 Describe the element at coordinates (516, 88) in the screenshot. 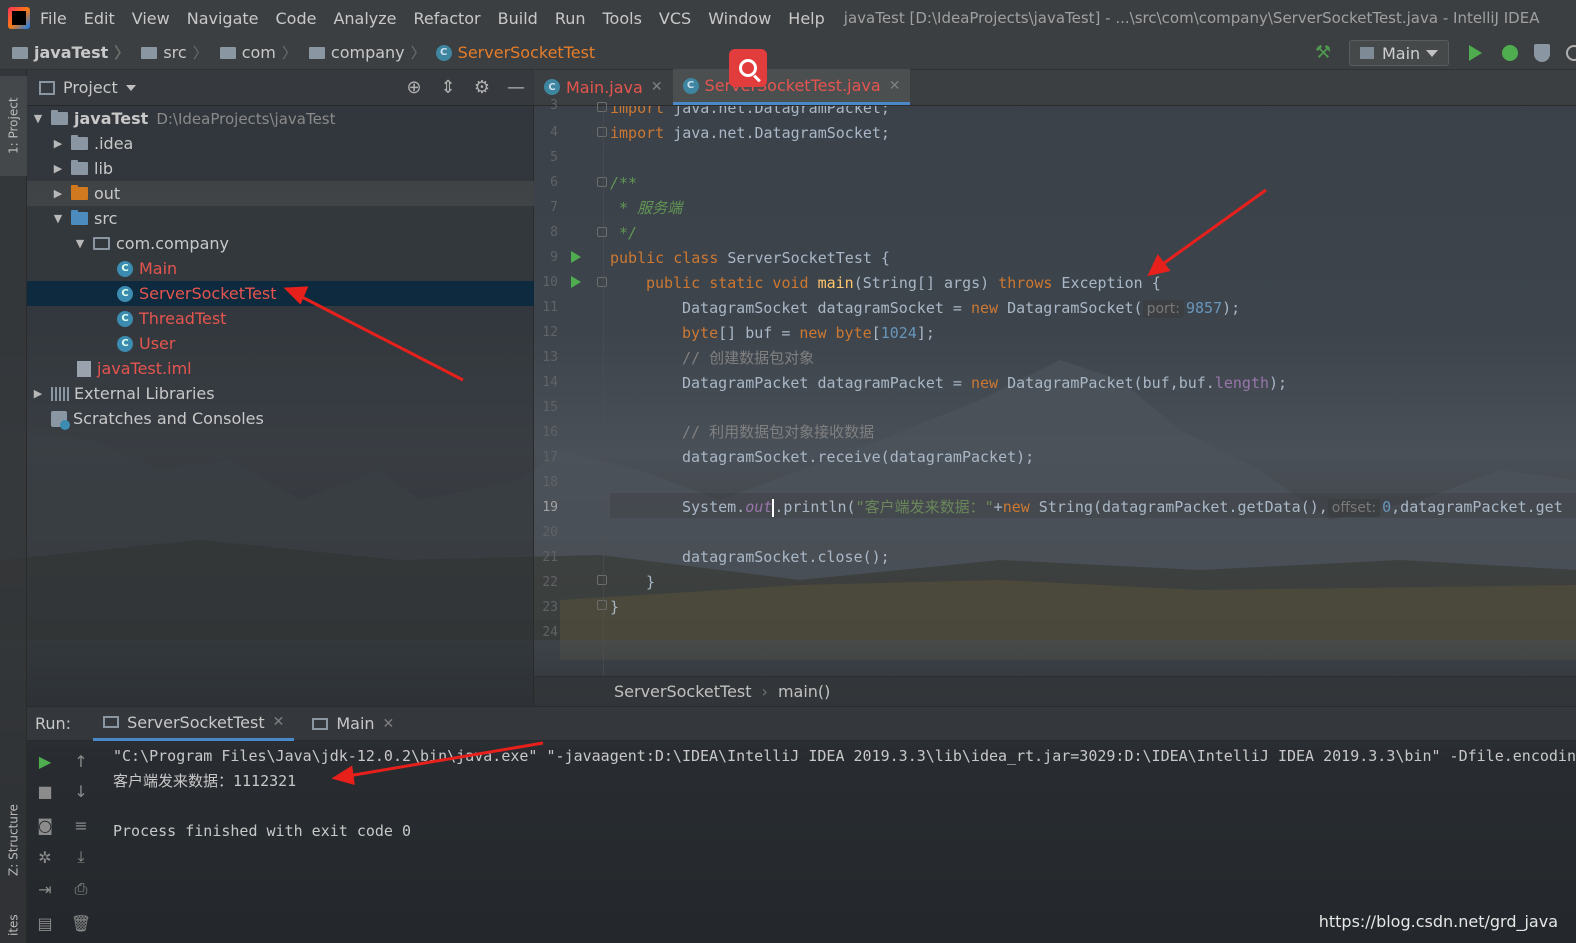

I see `minimize-icon: —` at that location.